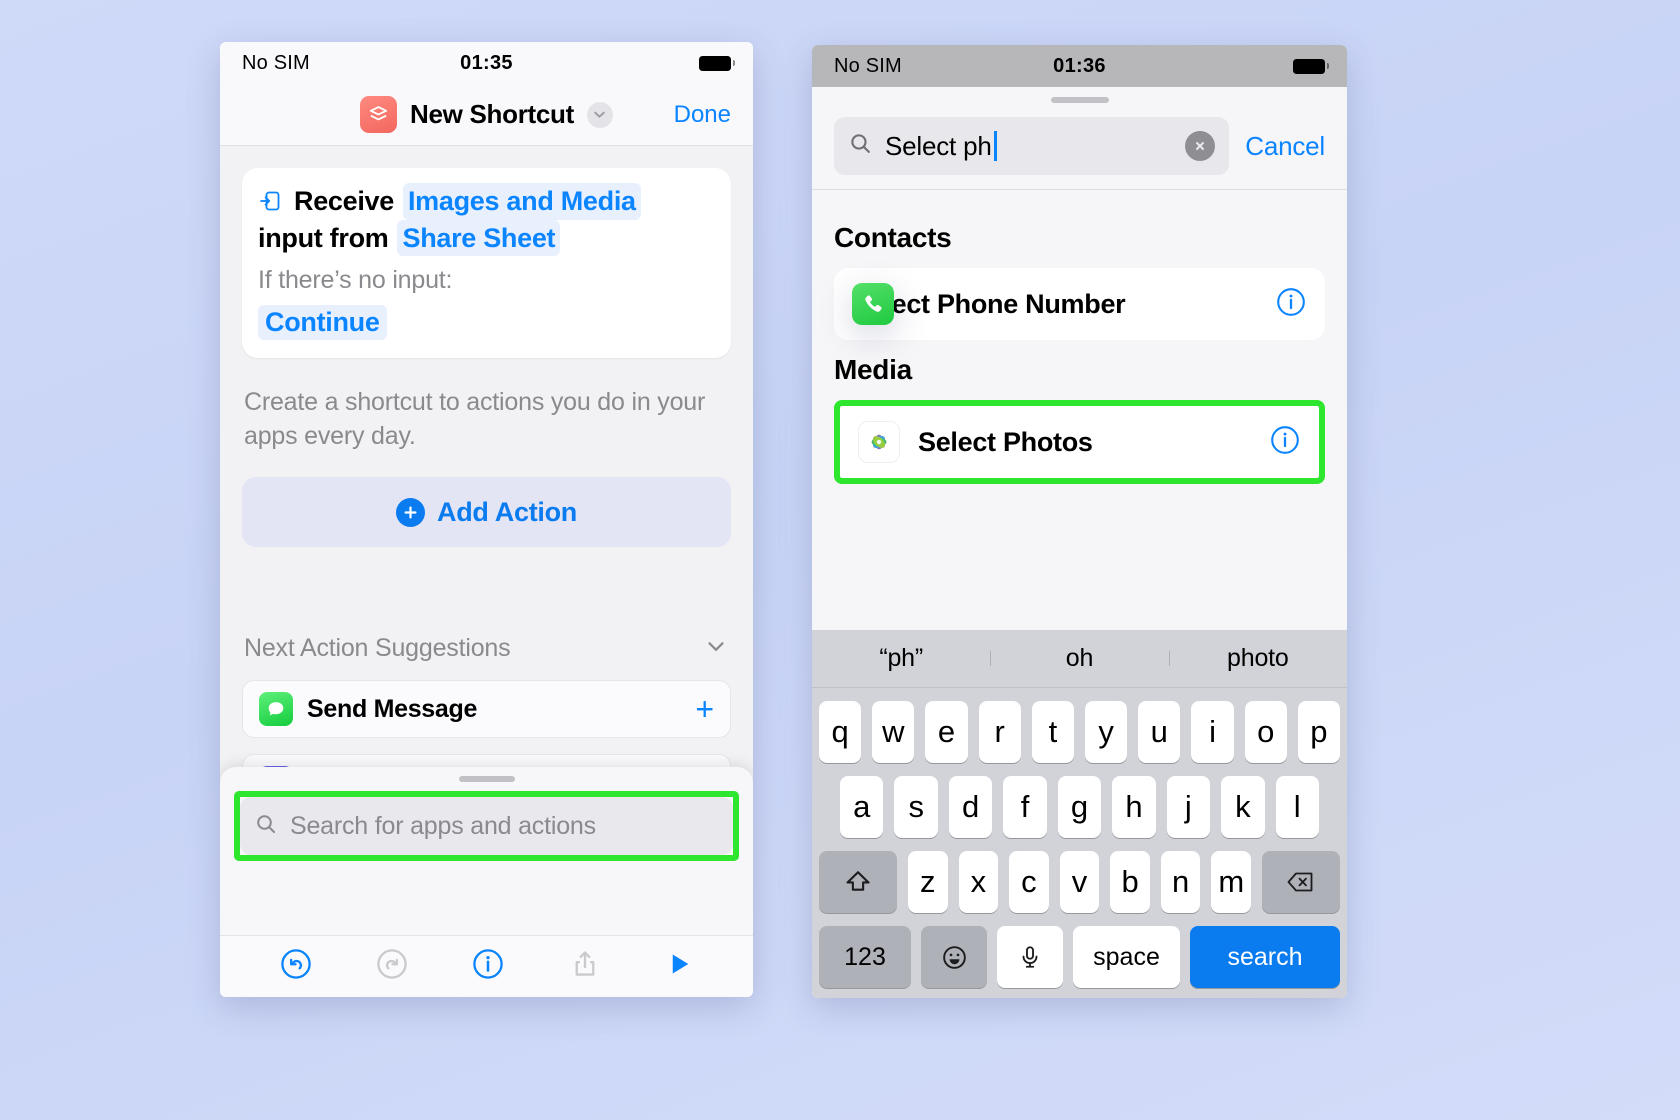 The height and width of the screenshot is (1120, 1680). Describe the element at coordinates (927, 882) in the screenshot. I see `key-z: z` at that location.